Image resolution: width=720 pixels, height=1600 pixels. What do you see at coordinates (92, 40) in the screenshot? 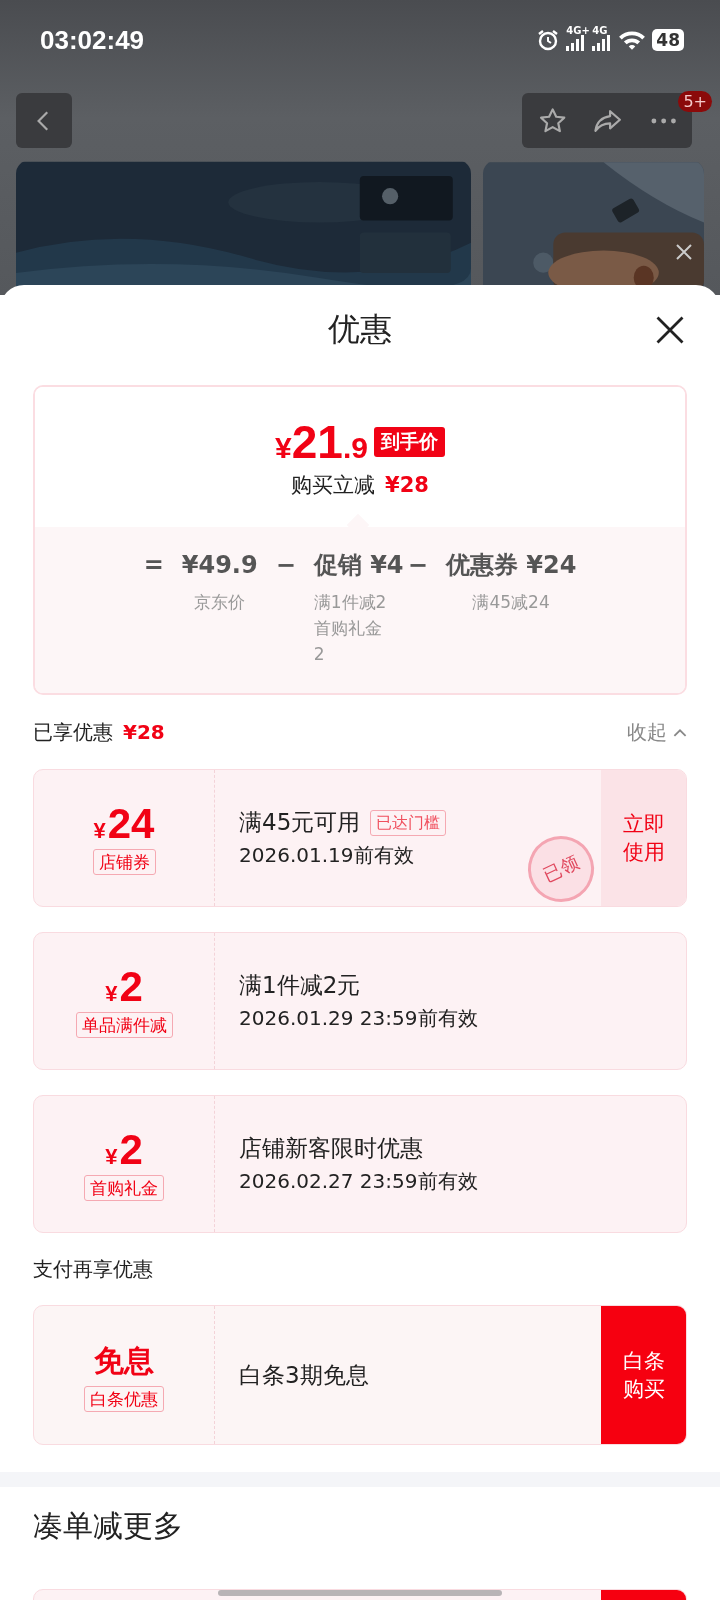
I see `status-time: 03:02:49` at bounding box center [92, 40].